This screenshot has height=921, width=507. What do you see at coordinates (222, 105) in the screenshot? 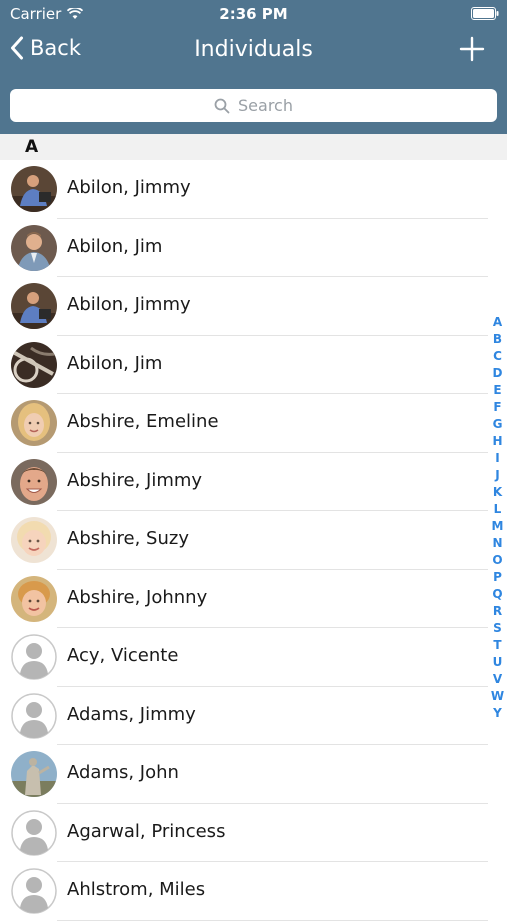
I see `search-icon` at bounding box center [222, 105].